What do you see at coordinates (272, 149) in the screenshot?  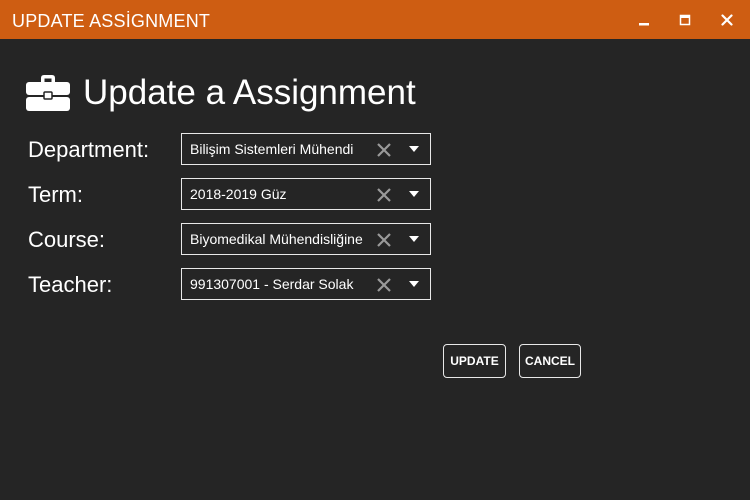 I see `department-value: Bilişim Sistemleri Mühendi` at bounding box center [272, 149].